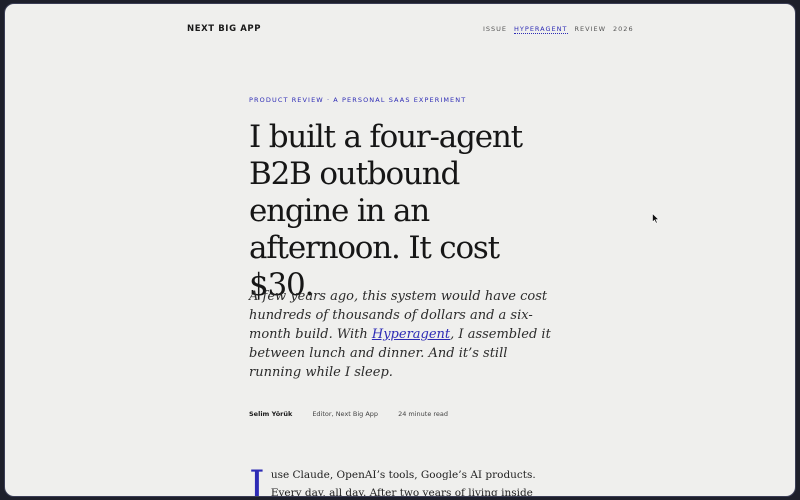 This screenshot has height=500, width=800. Describe the element at coordinates (541, 29) in the screenshot. I see `nav-hyperagent: HYPERAGENT` at that location.